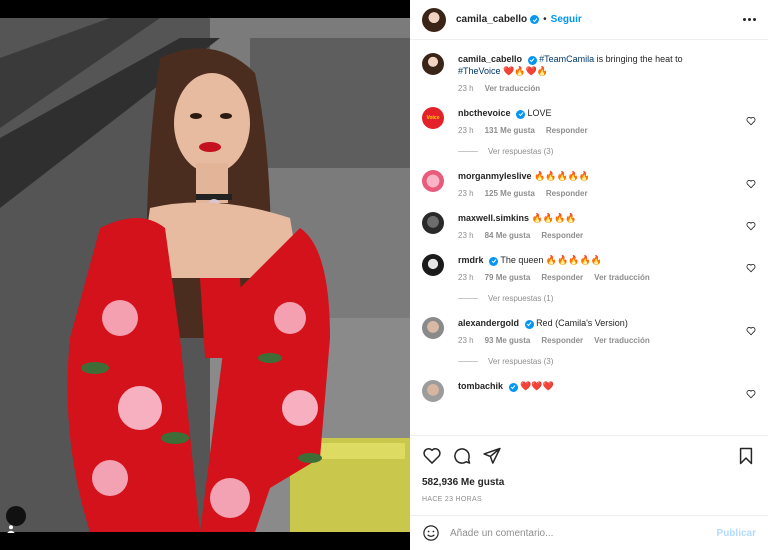 This screenshot has width=768, height=550. Describe the element at coordinates (539, 113) in the screenshot. I see `comment-text: LOVE` at that location.